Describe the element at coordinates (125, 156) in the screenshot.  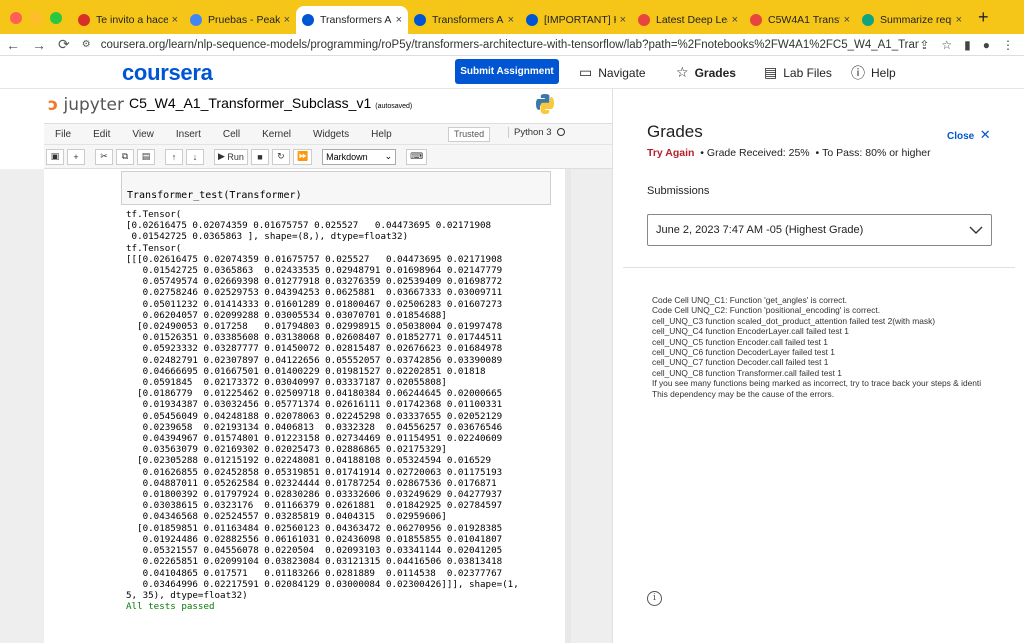
I see `copy-icon: ⧉` at that location.